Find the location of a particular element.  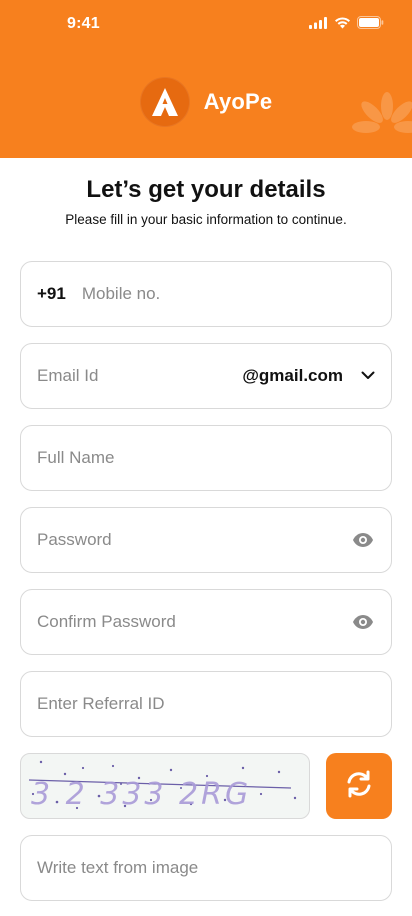

brand: AyoPe is located at coordinates (206, 102).